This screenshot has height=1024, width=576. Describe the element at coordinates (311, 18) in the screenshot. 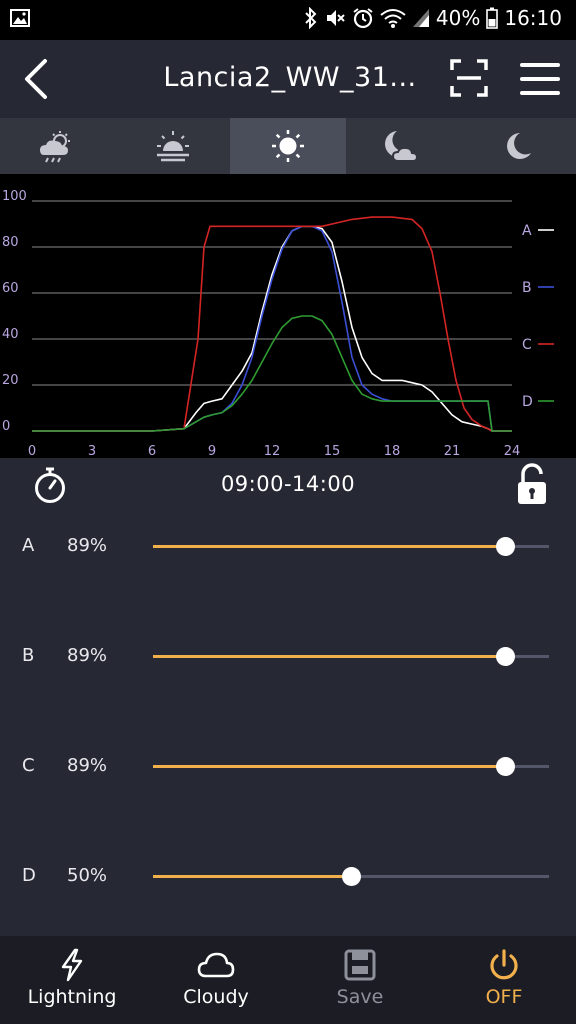

I see `bluetooth-icon` at that location.